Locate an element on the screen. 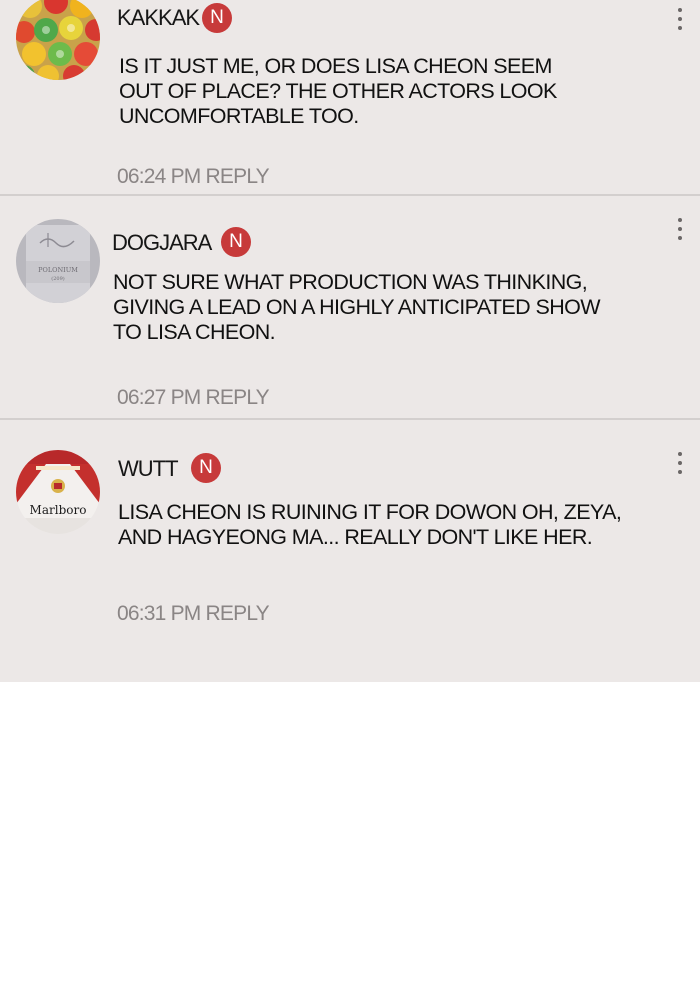 The height and width of the screenshot is (1000, 700). comment-text-line: OUT OF PLACE? THE OTHER ACTORS LOOK is located at coordinates (338, 91).